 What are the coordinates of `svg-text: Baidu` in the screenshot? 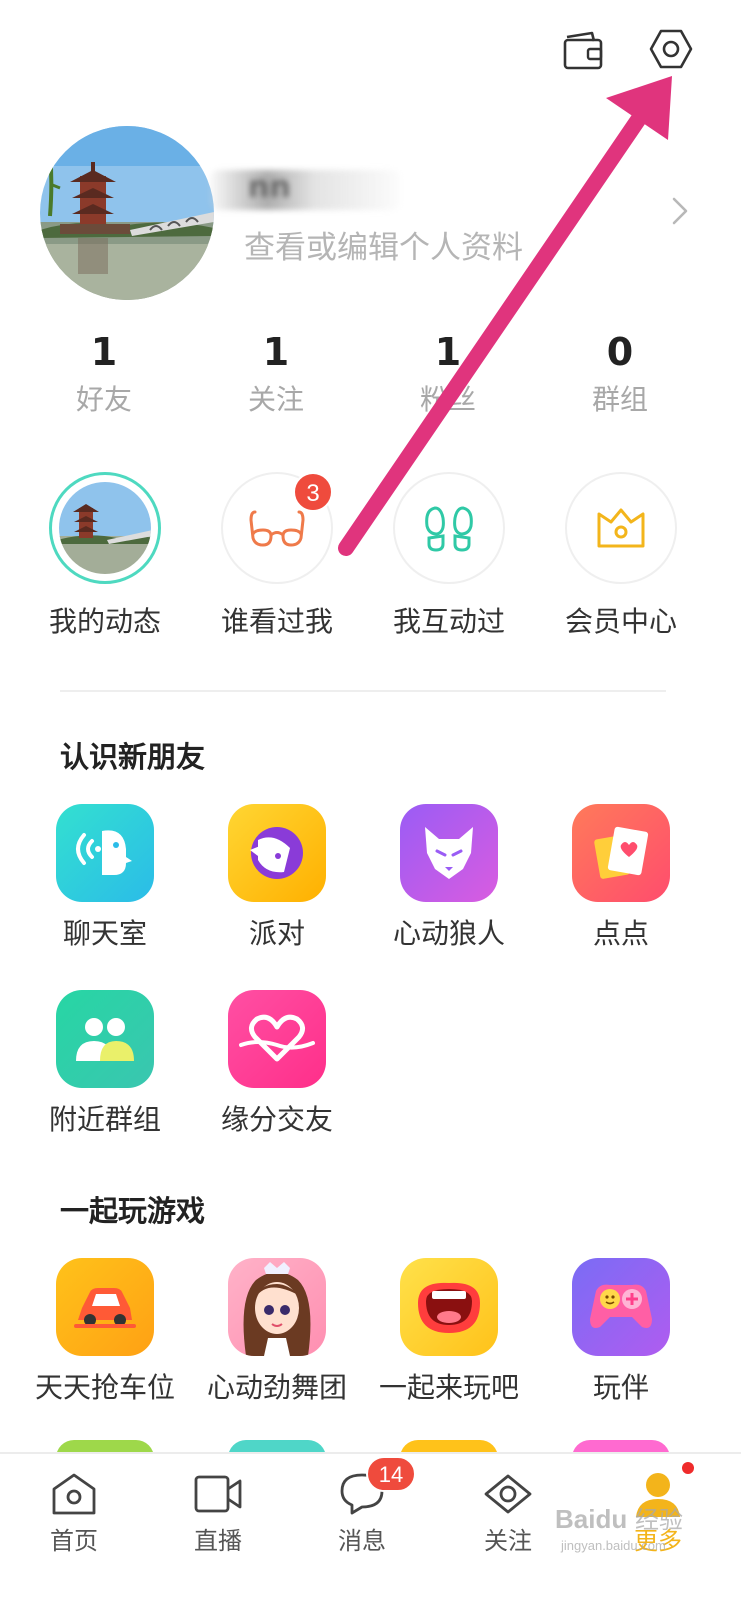 It's located at (591, 1519).